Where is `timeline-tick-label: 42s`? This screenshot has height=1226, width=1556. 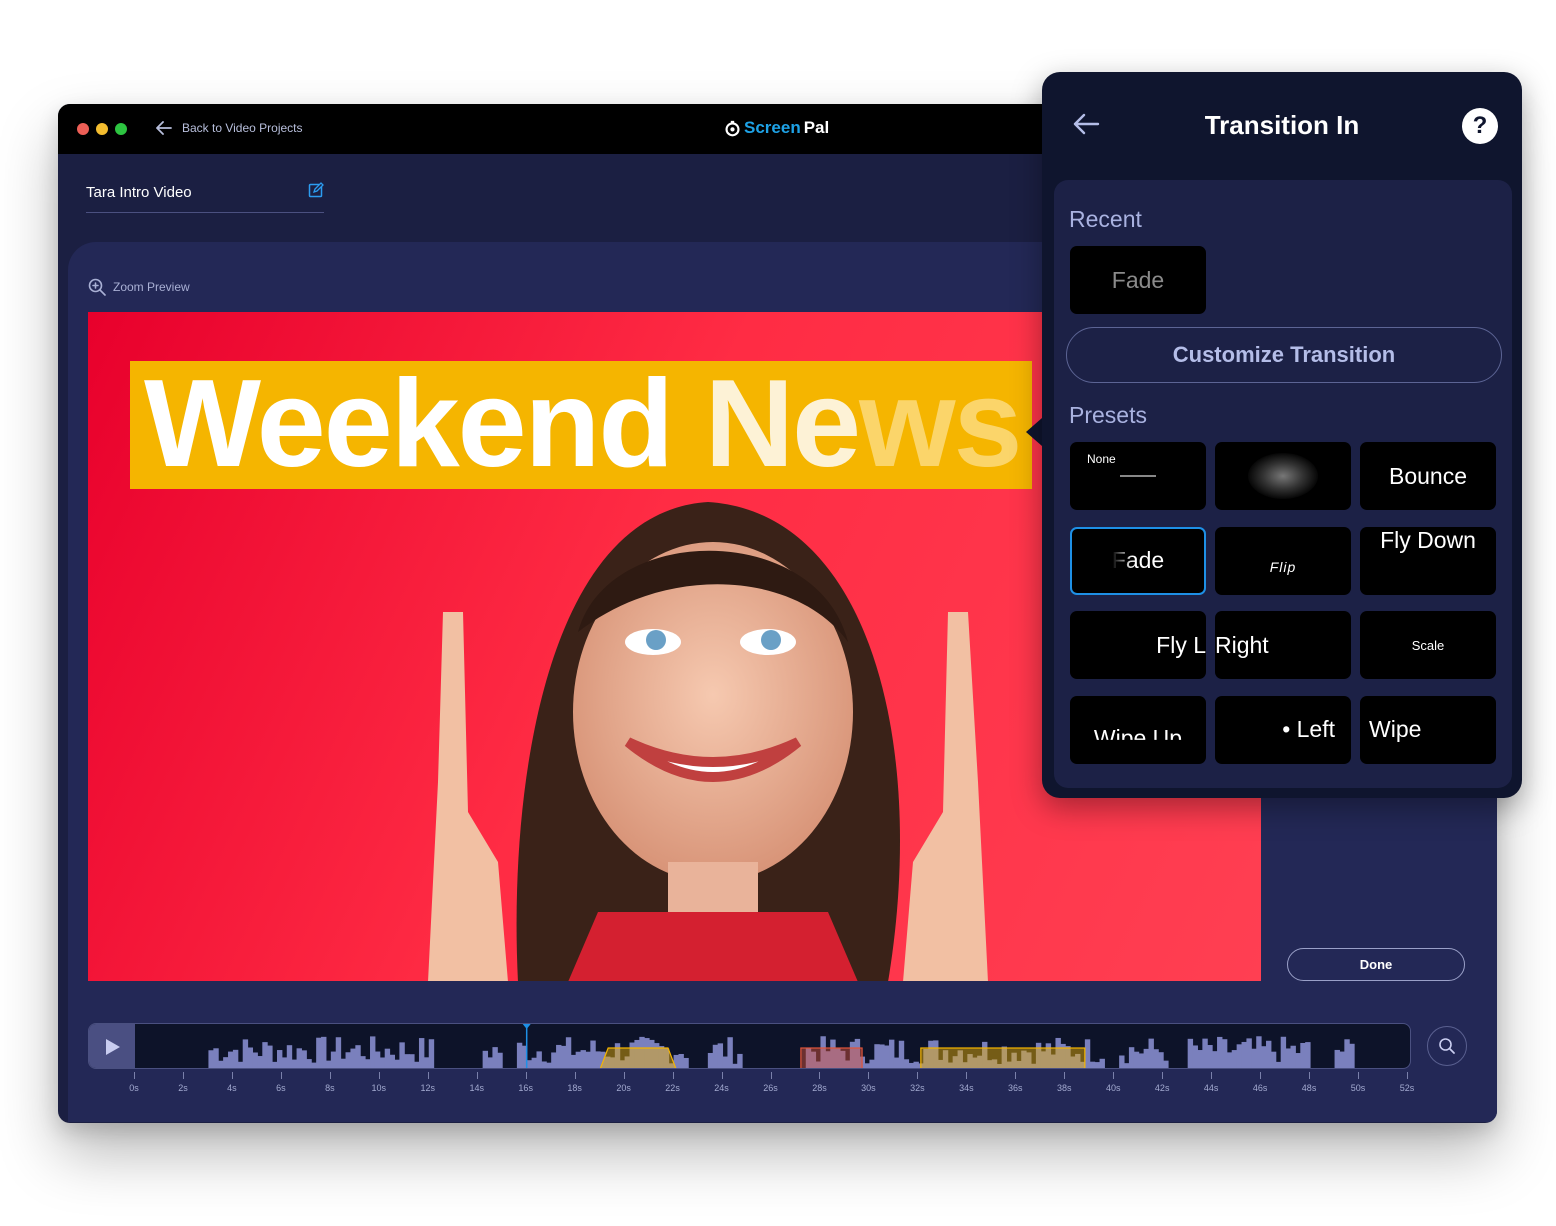 timeline-tick-label: 42s is located at coordinates (1162, 1088).